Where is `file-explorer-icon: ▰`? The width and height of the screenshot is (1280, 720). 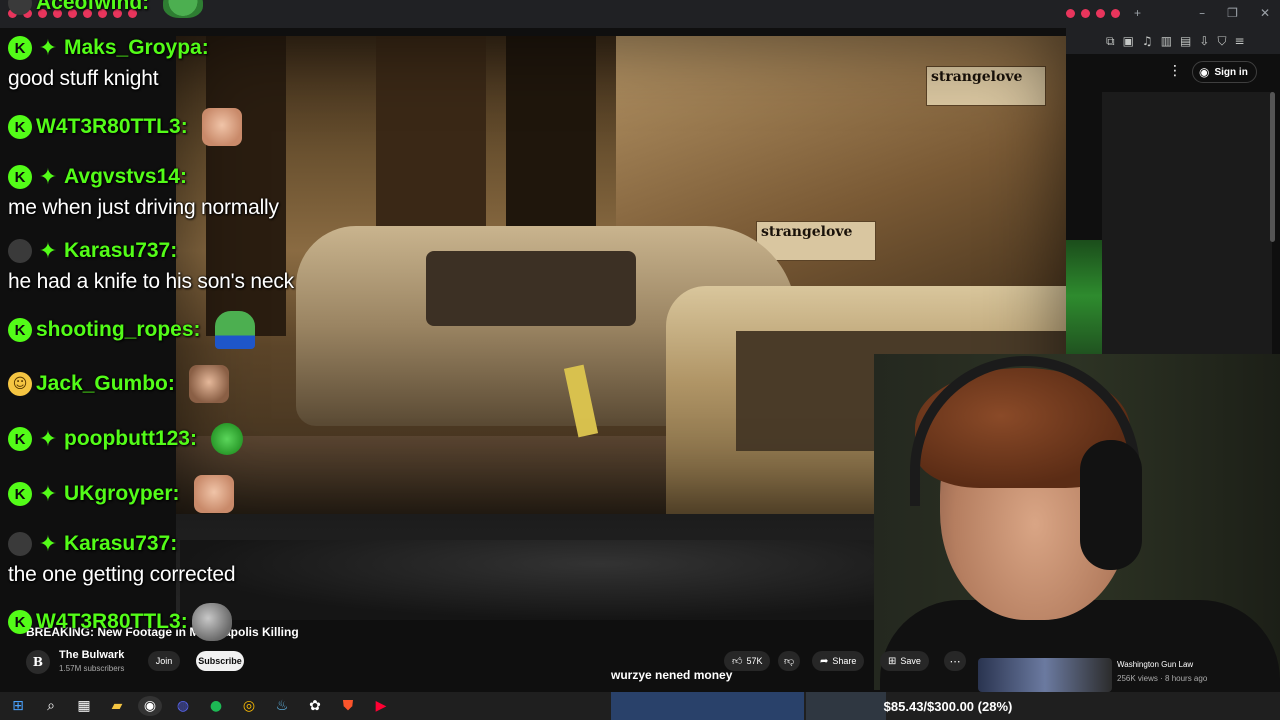 file-explorer-icon: ▰ is located at coordinates (117, 706).